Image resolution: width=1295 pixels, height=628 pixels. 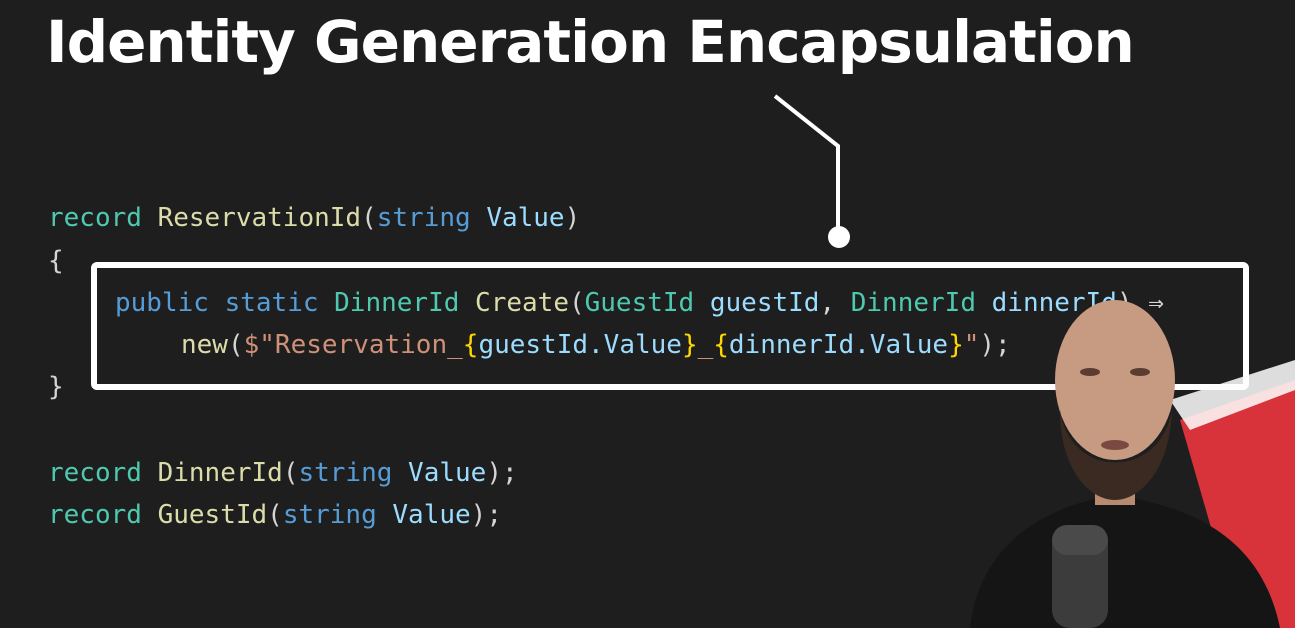 What do you see at coordinates (56, 261) in the screenshot?
I see `code-line-open-brace: {` at bounding box center [56, 261].